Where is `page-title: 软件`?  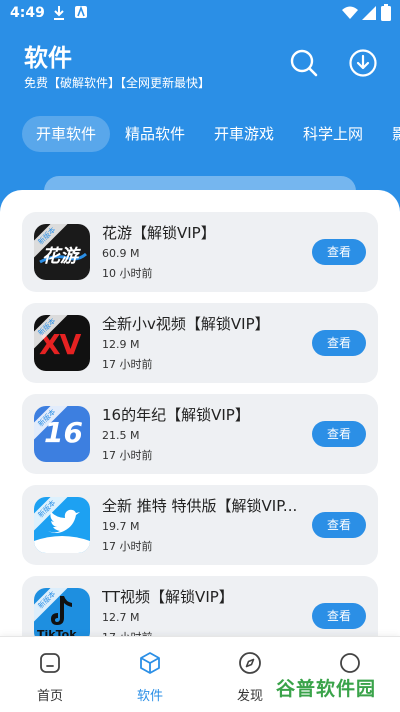
page-title: 软件 is located at coordinates (48, 58).